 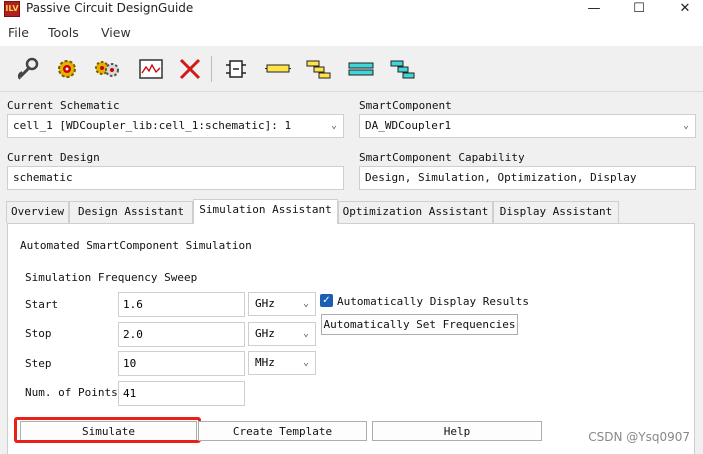 I want to click on menu-view: View, so click(x=116, y=32).